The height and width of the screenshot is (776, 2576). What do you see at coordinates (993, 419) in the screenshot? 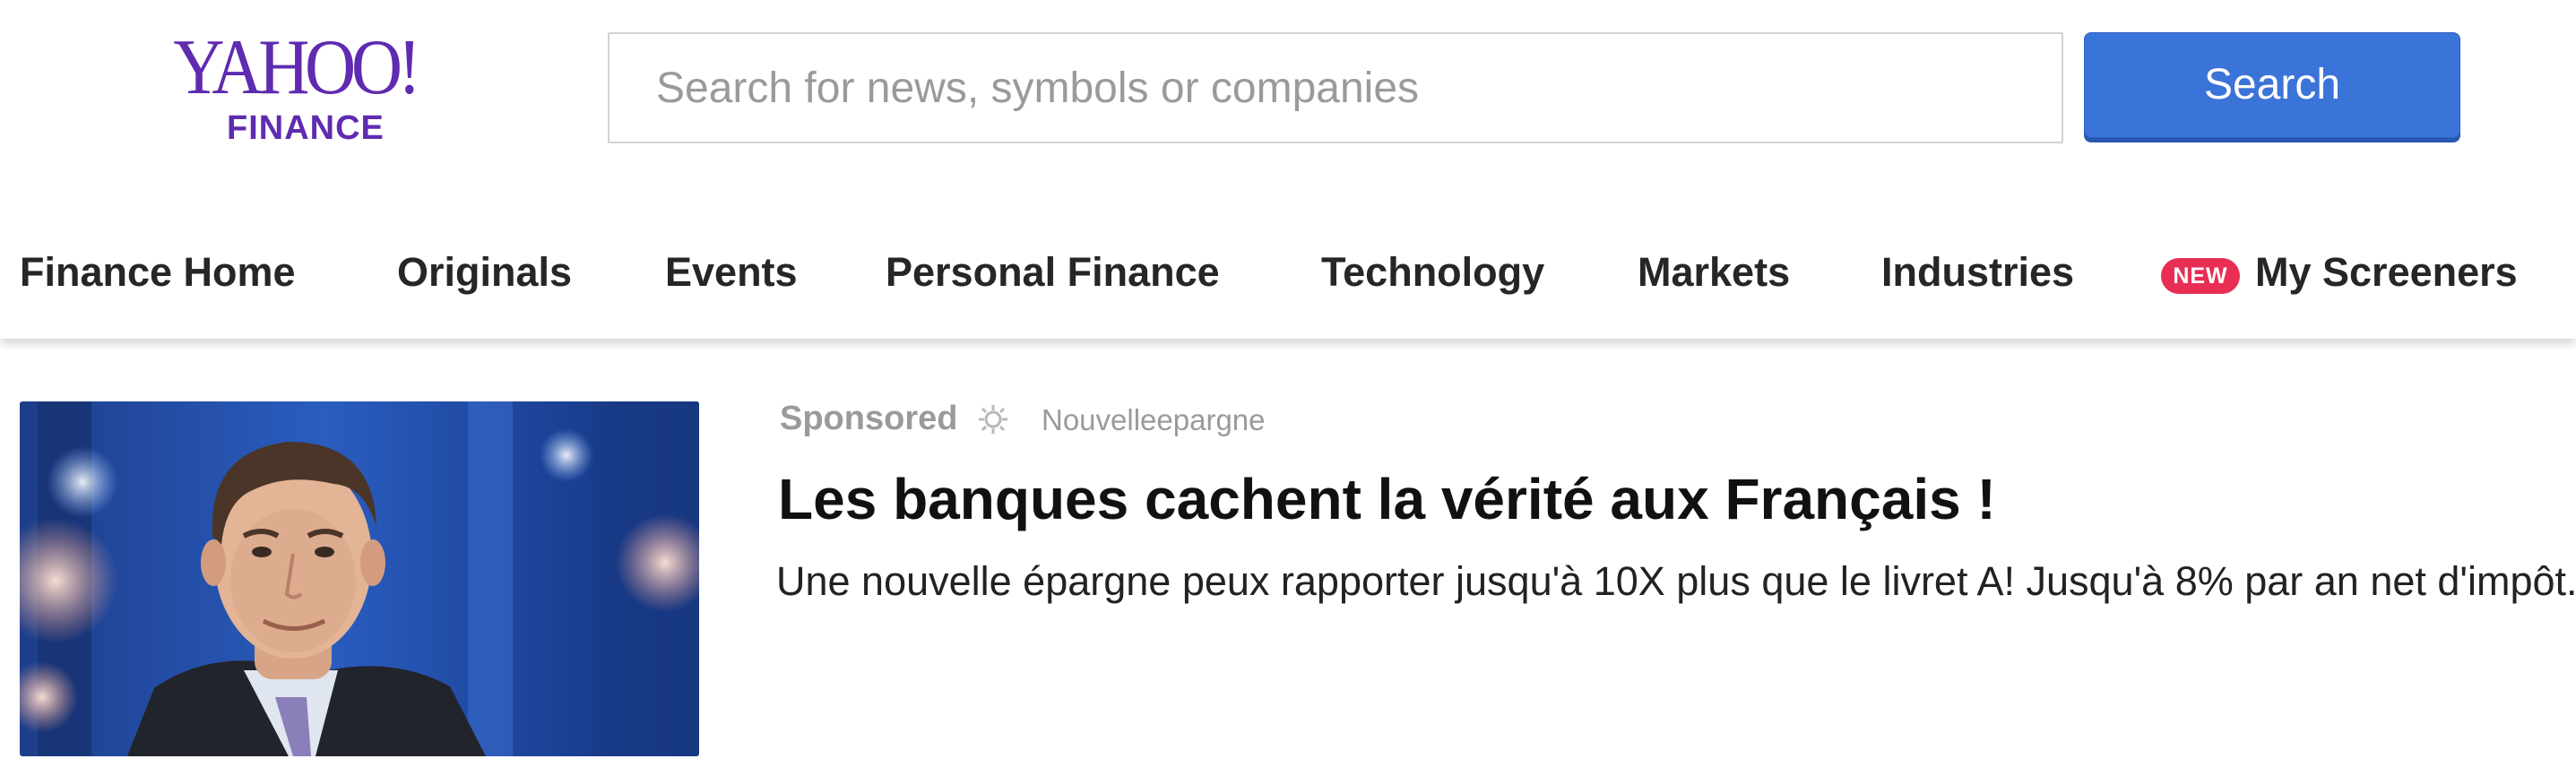
I see `adchoices-icon` at bounding box center [993, 419].